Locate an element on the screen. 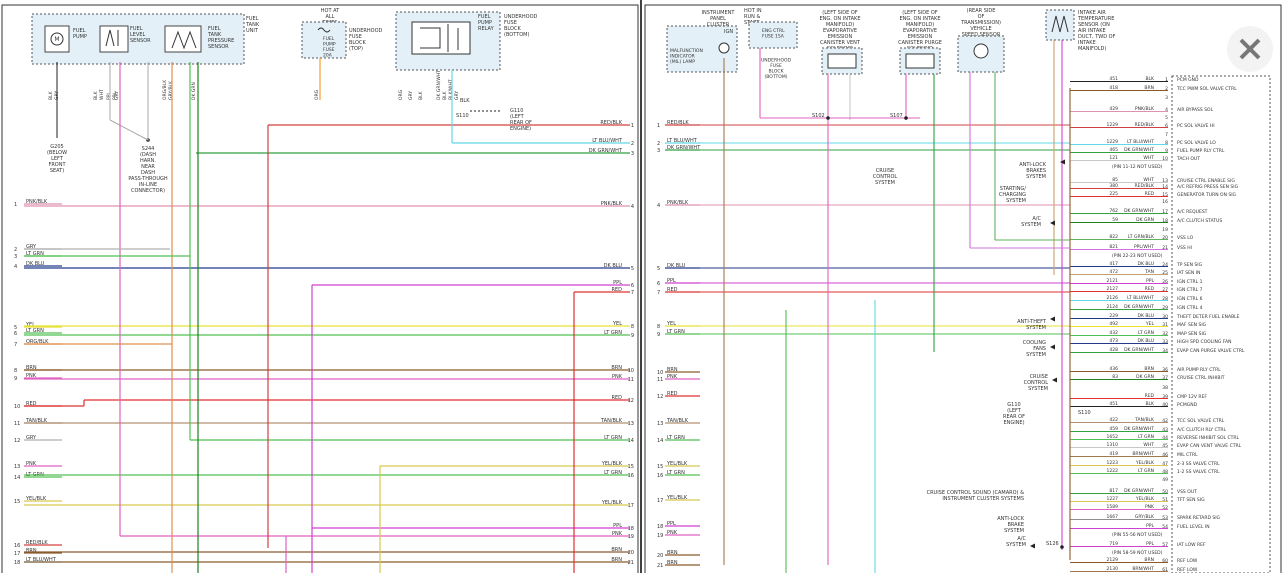 The height and width of the screenshot is (573, 1283). close-button is located at coordinates (1250, 49).